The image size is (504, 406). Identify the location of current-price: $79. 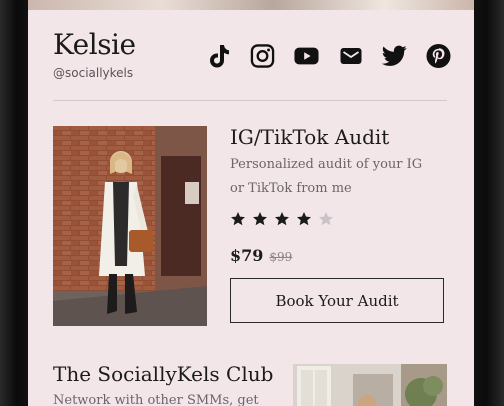
(247, 255).